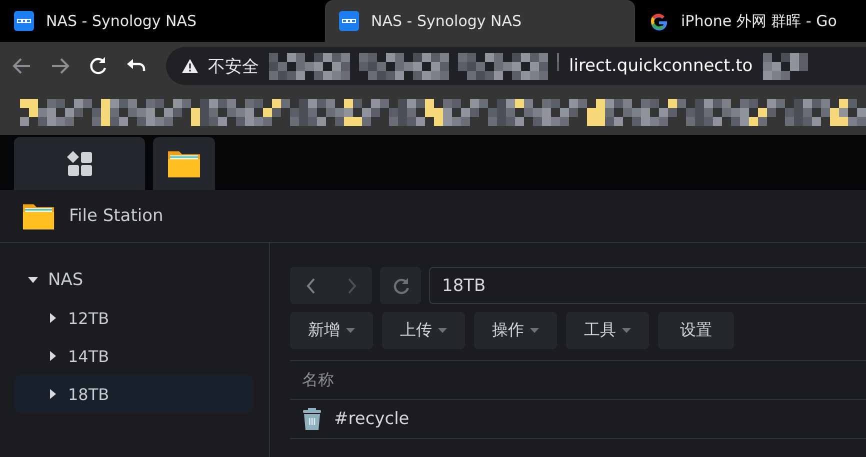 This screenshot has height=457, width=866. What do you see at coordinates (647, 285) in the screenshot?
I see `path-field: 18TB` at bounding box center [647, 285].